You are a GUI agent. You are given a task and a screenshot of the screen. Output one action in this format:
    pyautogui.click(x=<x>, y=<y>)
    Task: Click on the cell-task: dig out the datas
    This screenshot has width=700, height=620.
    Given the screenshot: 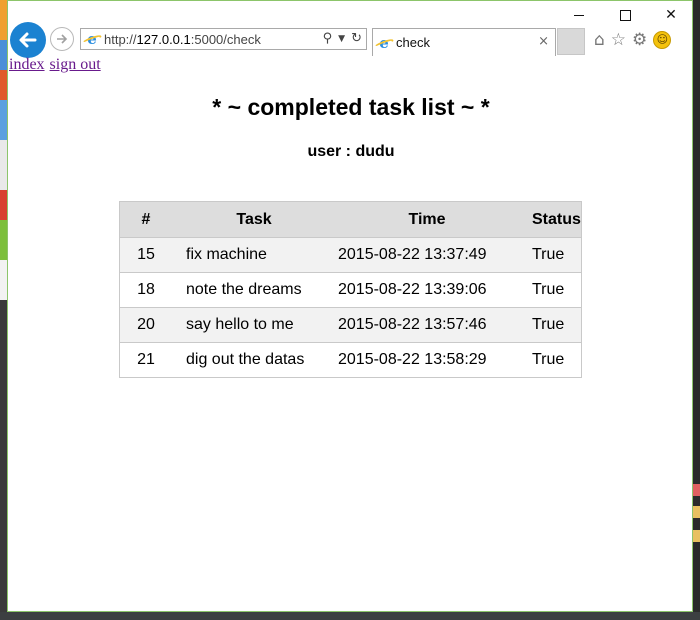 What is the action you would take?
    pyautogui.click(x=254, y=360)
    